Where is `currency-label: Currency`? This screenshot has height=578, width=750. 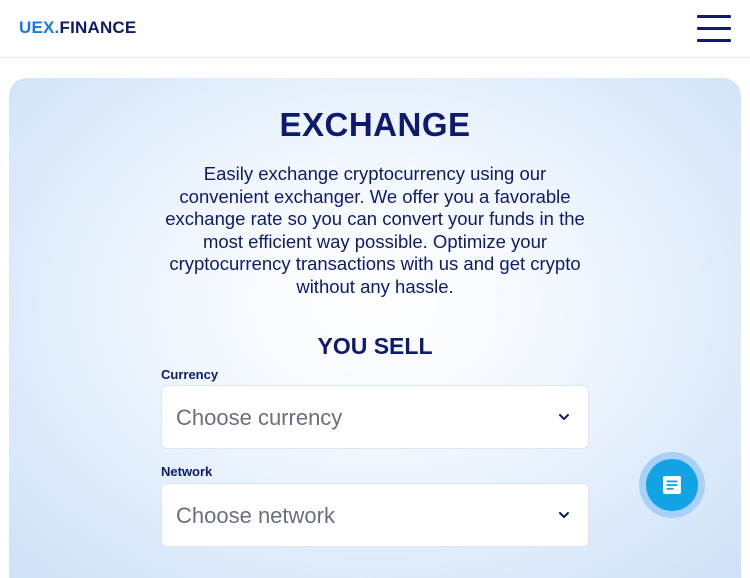 currency-label: Currency is located at coordinates (190, 374).